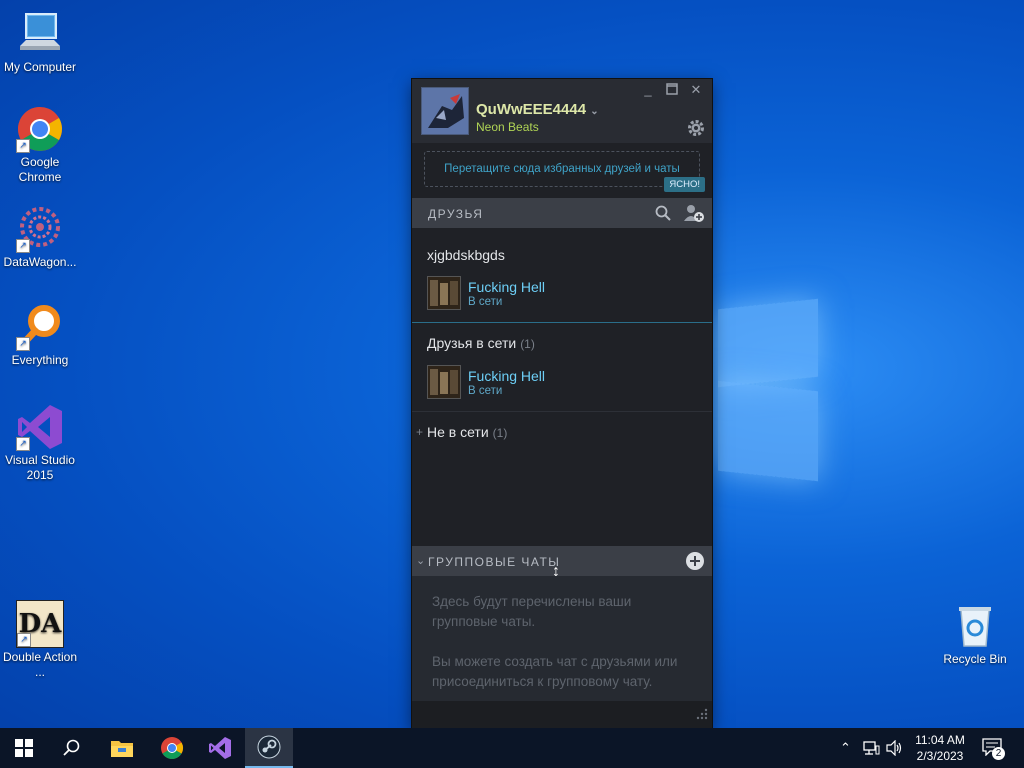  I want to click on desktop-icon-chrome: ↗ Google Chrome, so click(40, 145).